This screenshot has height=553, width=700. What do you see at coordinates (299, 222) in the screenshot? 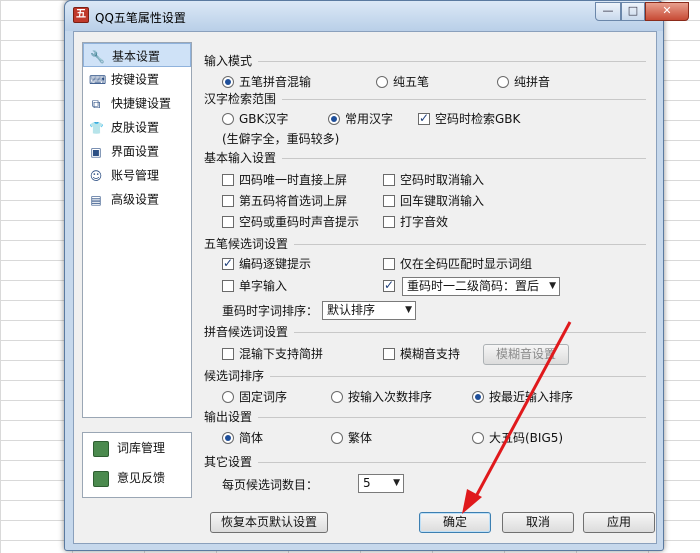
I see `option-label: 空码或重码时声音提示` at bounding box center [299, 222].